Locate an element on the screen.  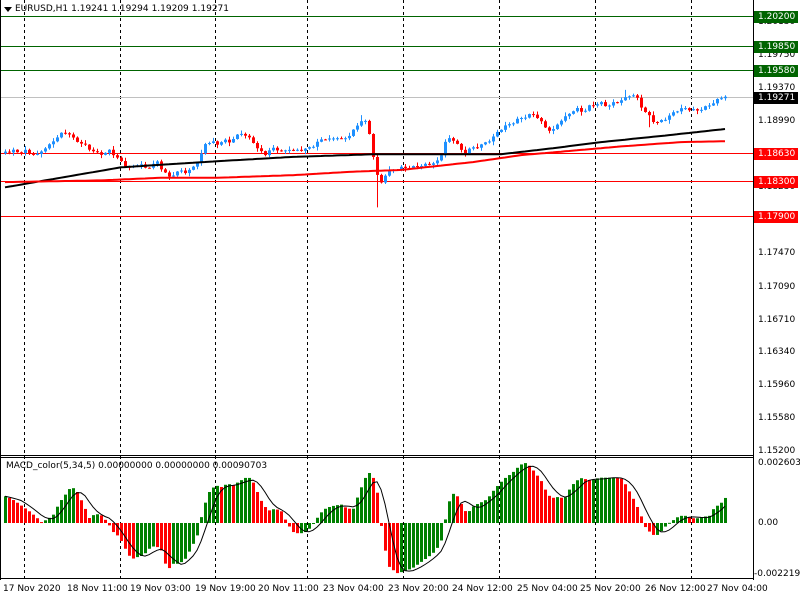
price-tick-label: 1.17090 is located at coordinates (777, 286).